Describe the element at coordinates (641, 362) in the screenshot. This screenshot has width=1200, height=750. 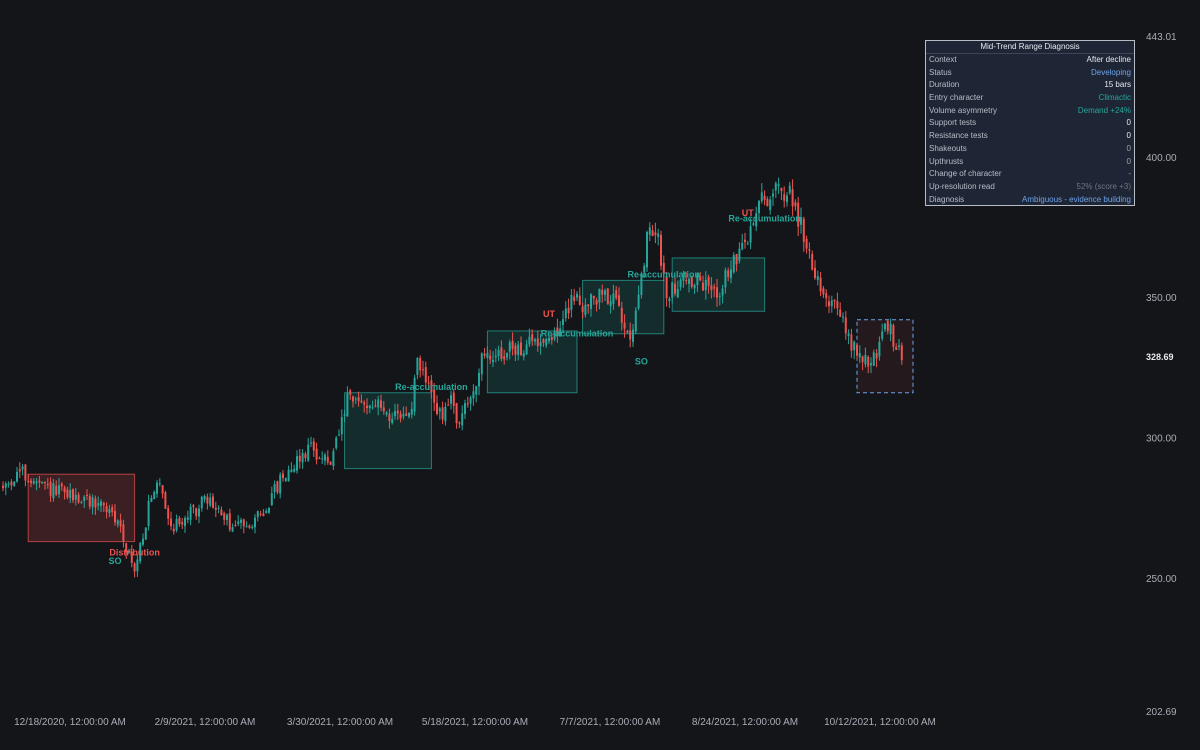
I see `range-marker-label: SO` at that location.